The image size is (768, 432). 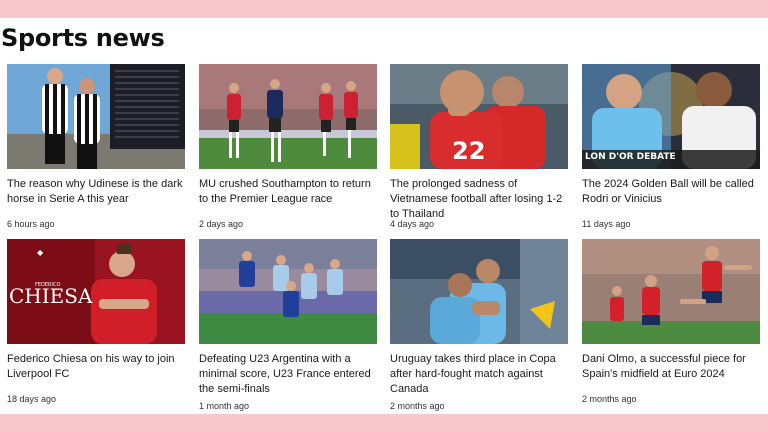 I want to click on article-timestamp: 4 days ago, so click(x=412, y=224).